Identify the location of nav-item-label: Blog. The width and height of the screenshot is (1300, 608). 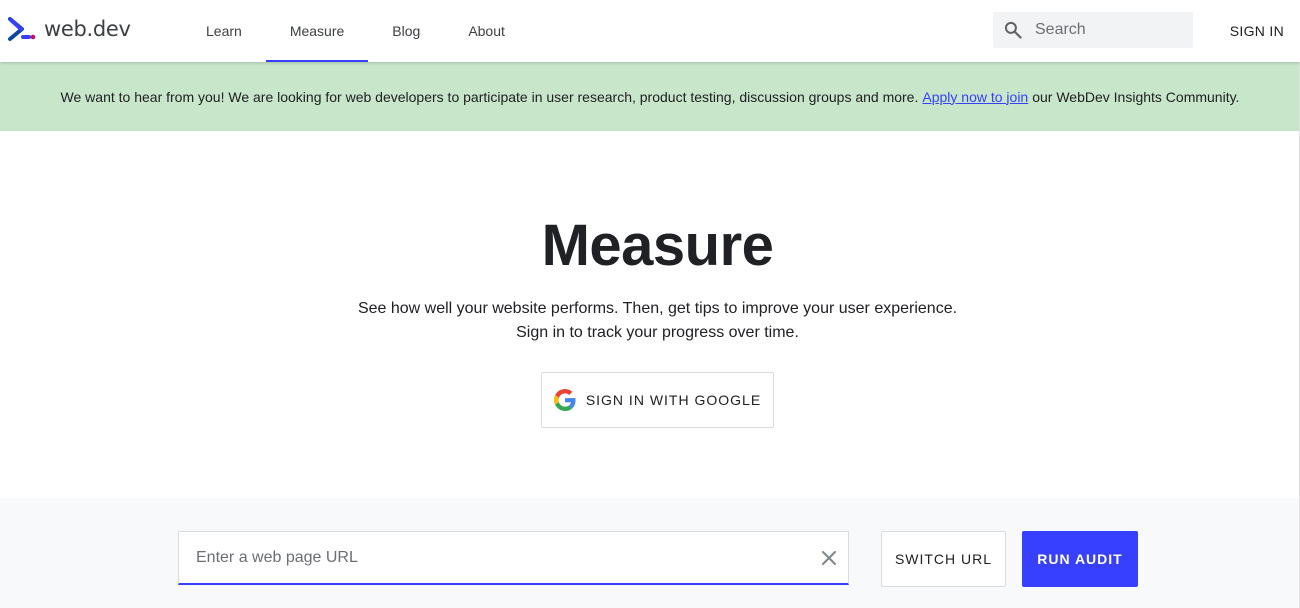
(406, 31).